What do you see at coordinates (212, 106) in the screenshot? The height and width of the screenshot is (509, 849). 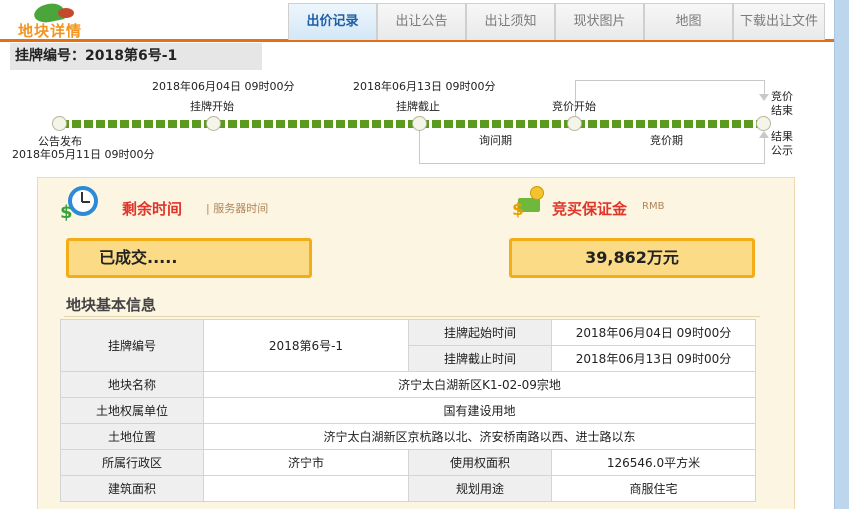 I see `listing-start-label: 挂牌开始` at bounding box center [212, 106].